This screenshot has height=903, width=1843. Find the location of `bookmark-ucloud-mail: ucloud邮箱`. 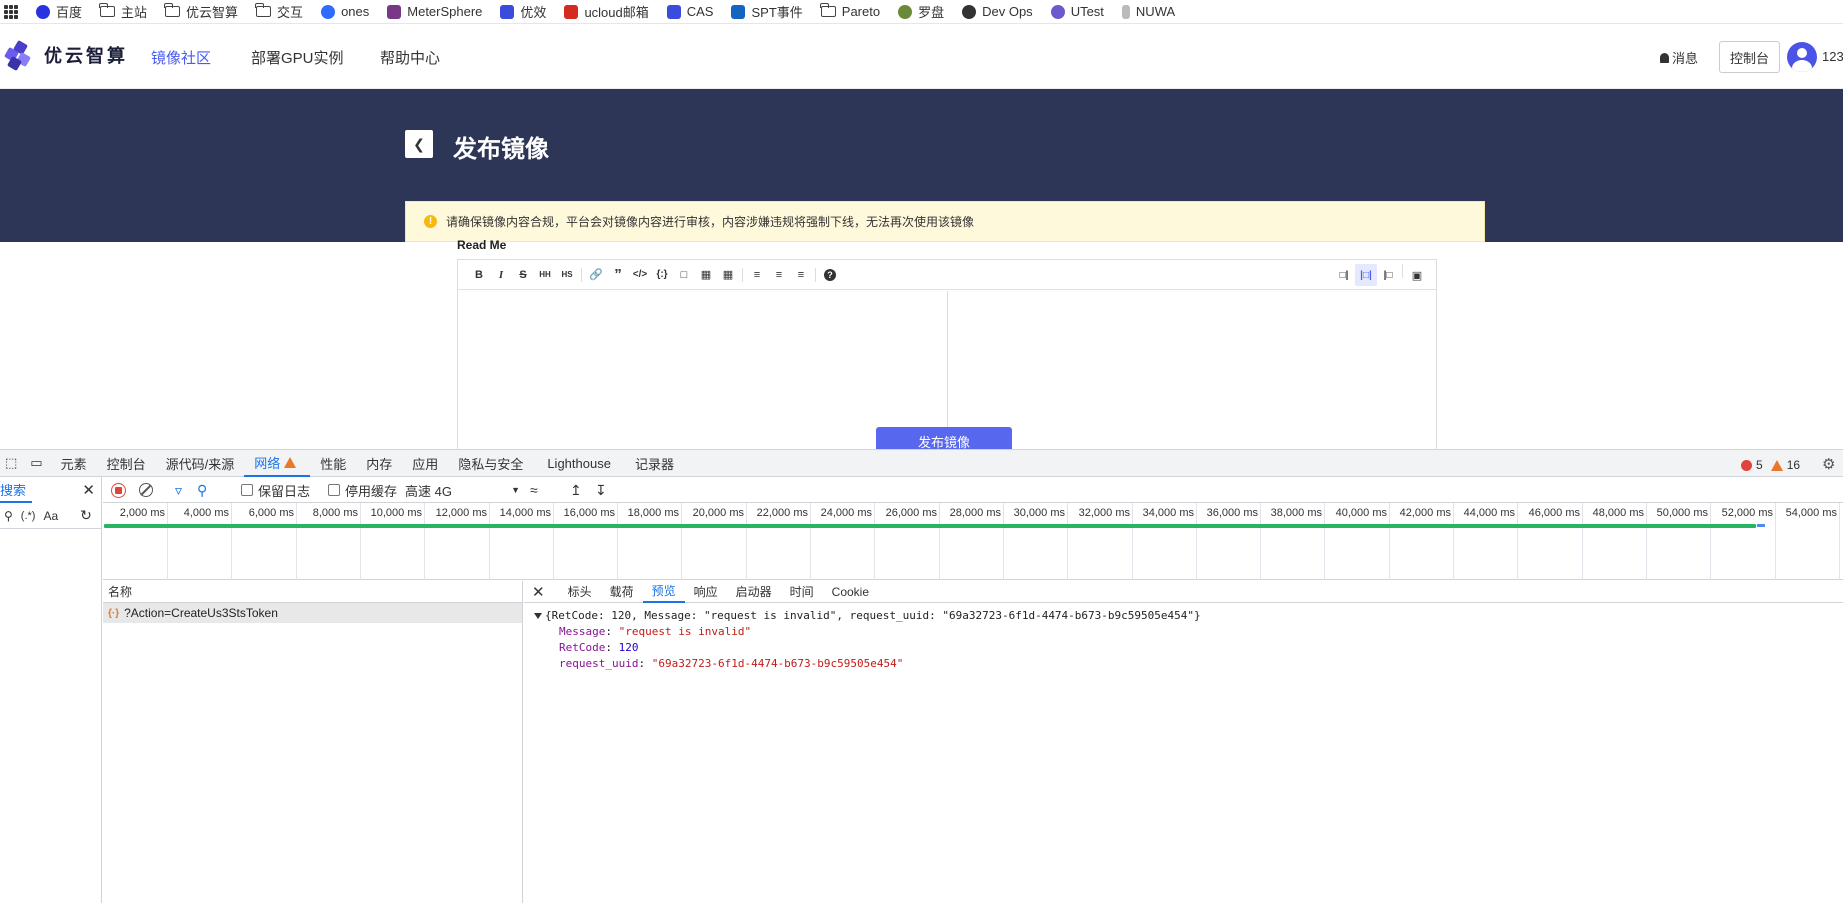

bookmark-ucloud-mail: ucloud邮箱 is located at coordinates (607, 12).